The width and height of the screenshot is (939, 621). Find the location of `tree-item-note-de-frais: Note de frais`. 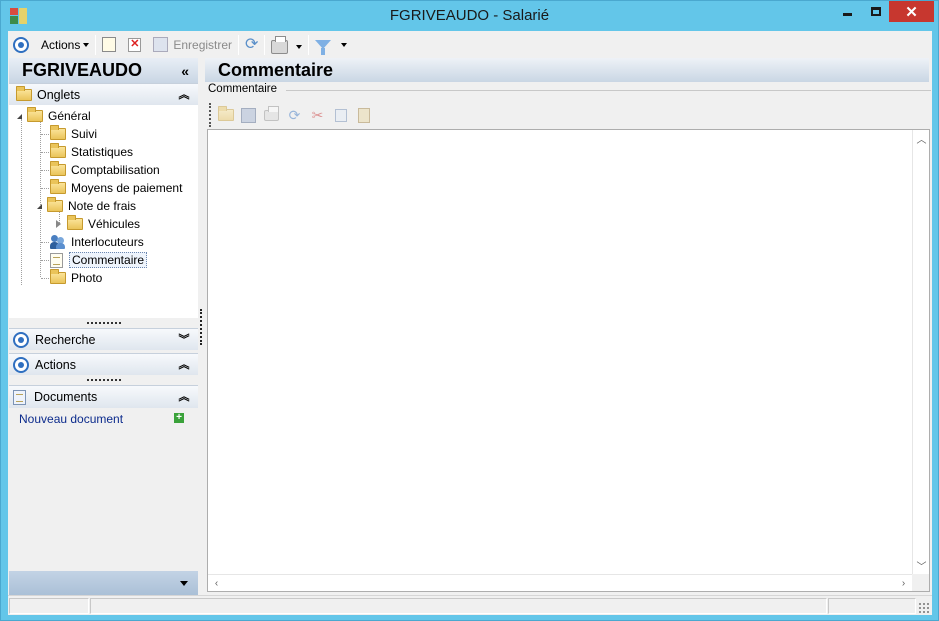

tree-item-note-de-frais: Note de frais is located at coordinates (86, 206).